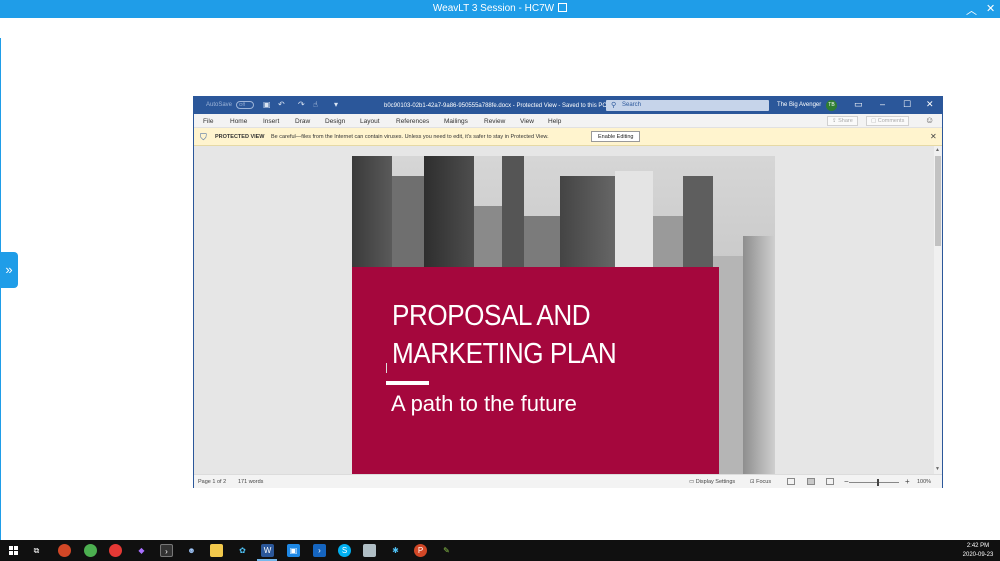  Describe the element at coordinates (0, 289) in the screenshot. I see `session-border` at that location.